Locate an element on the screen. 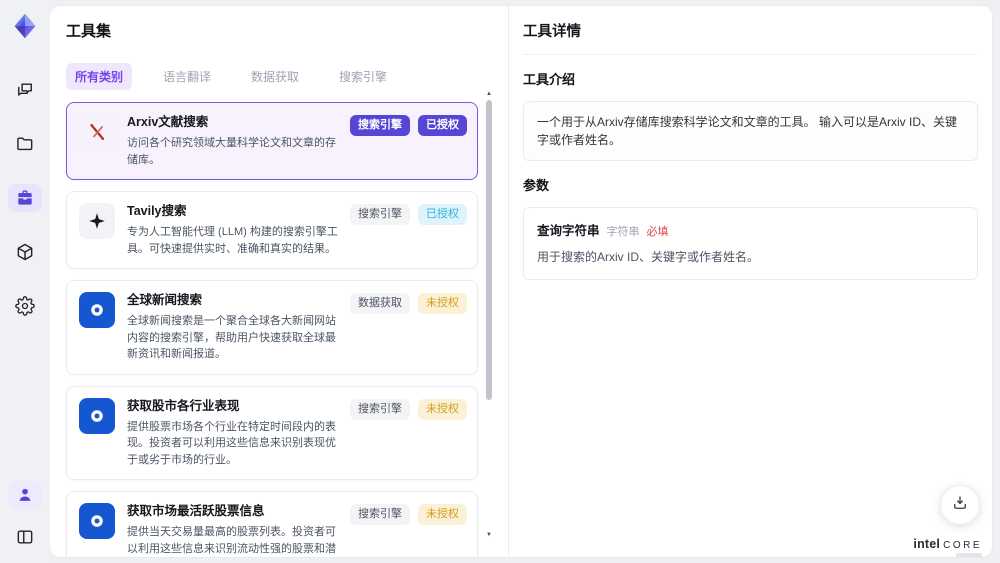 The width and height of the screenshot is (1000, 563). cube-icon is located at coordinates (25, 252).